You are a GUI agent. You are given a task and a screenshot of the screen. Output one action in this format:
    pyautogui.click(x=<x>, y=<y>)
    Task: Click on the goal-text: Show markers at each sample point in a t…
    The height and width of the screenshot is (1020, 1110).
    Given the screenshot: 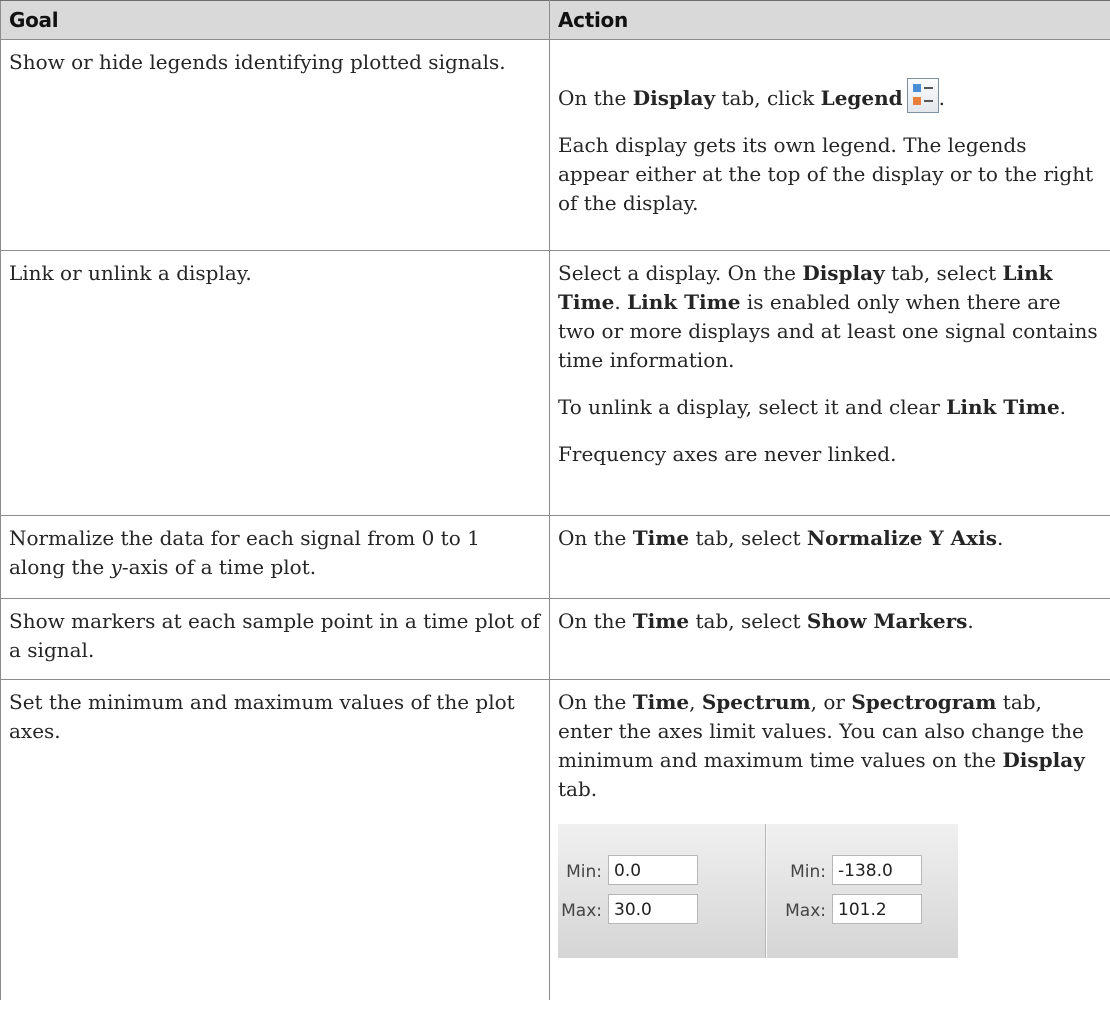 What is the action you would take?
    pyautogui.click(x=274, y=635)
    